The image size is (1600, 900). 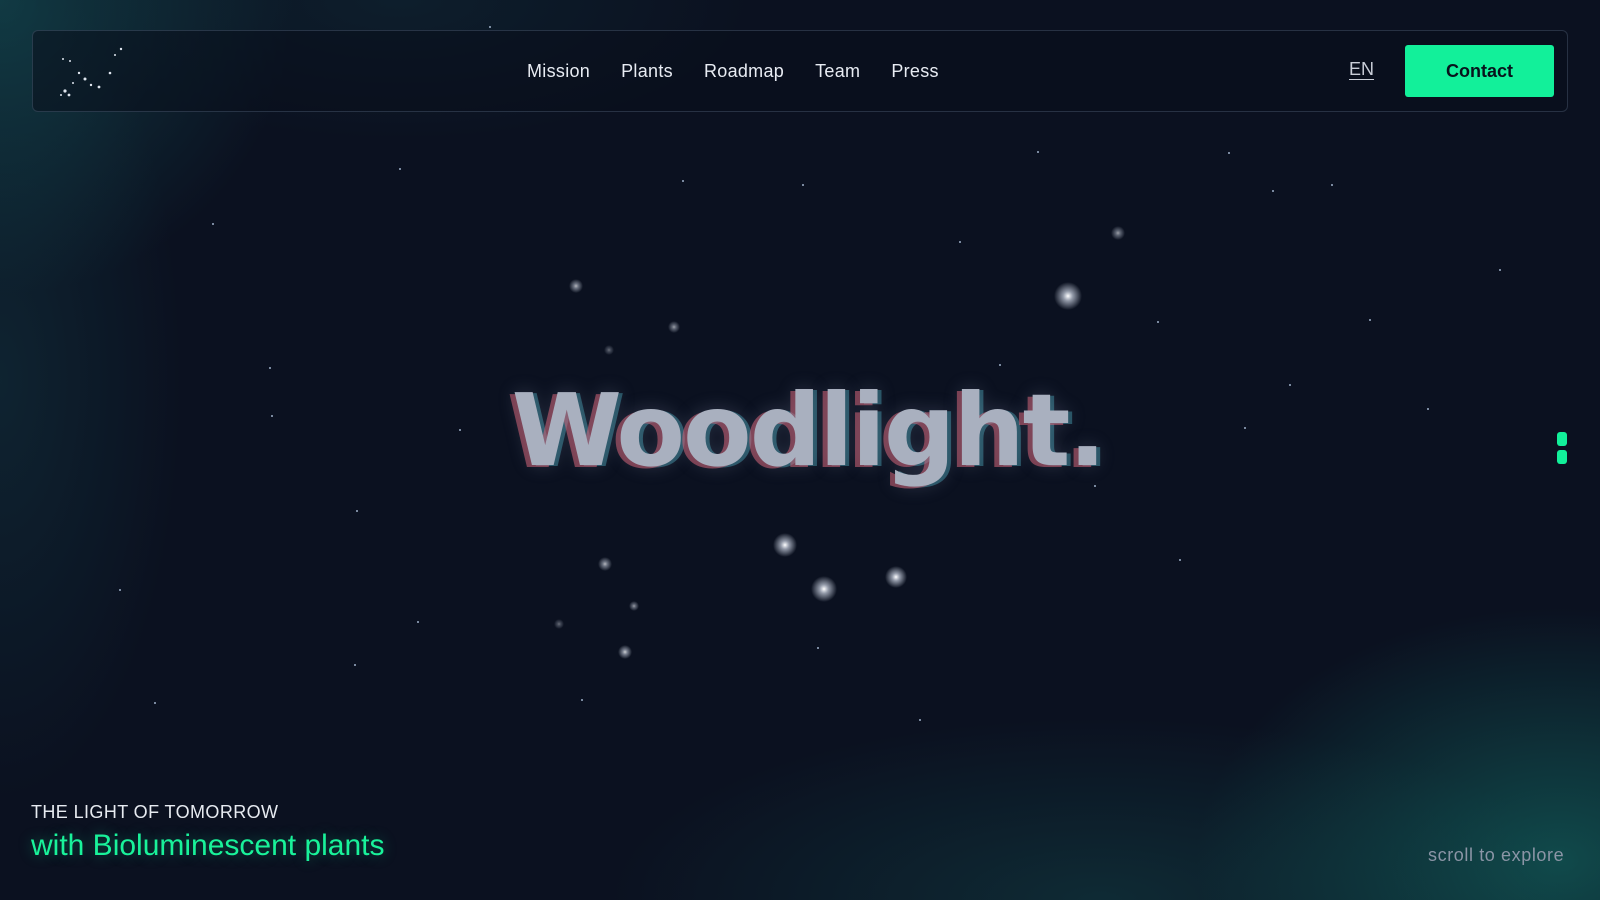 What do you see at coordinates (809, 430) in the screenshot?
I see `hero-title: Woodlight.` at bounding box center [809, 430].